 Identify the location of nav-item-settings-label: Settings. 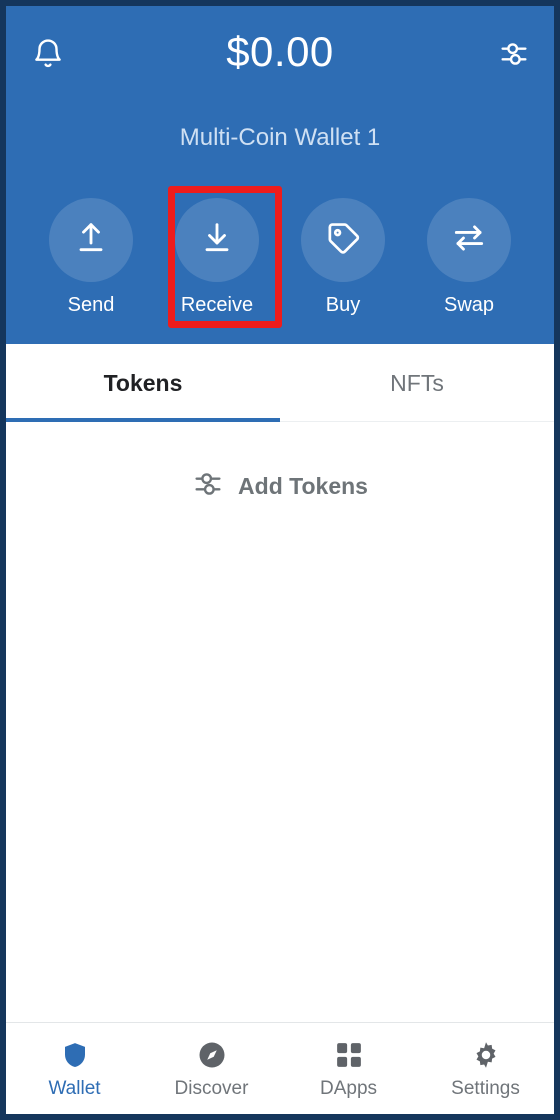
(485, 1088).